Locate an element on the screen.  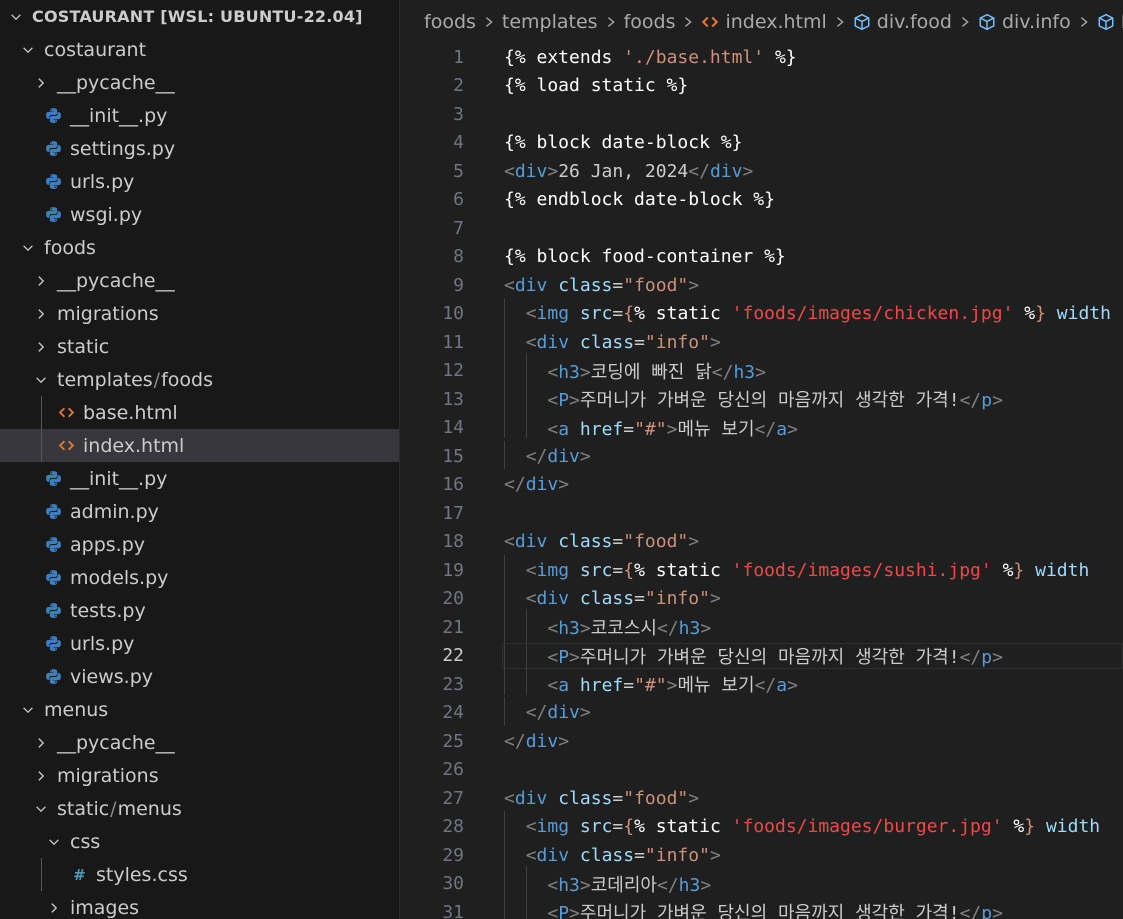
breadcrumb-item: div.food is located at coordinates (902, 22).